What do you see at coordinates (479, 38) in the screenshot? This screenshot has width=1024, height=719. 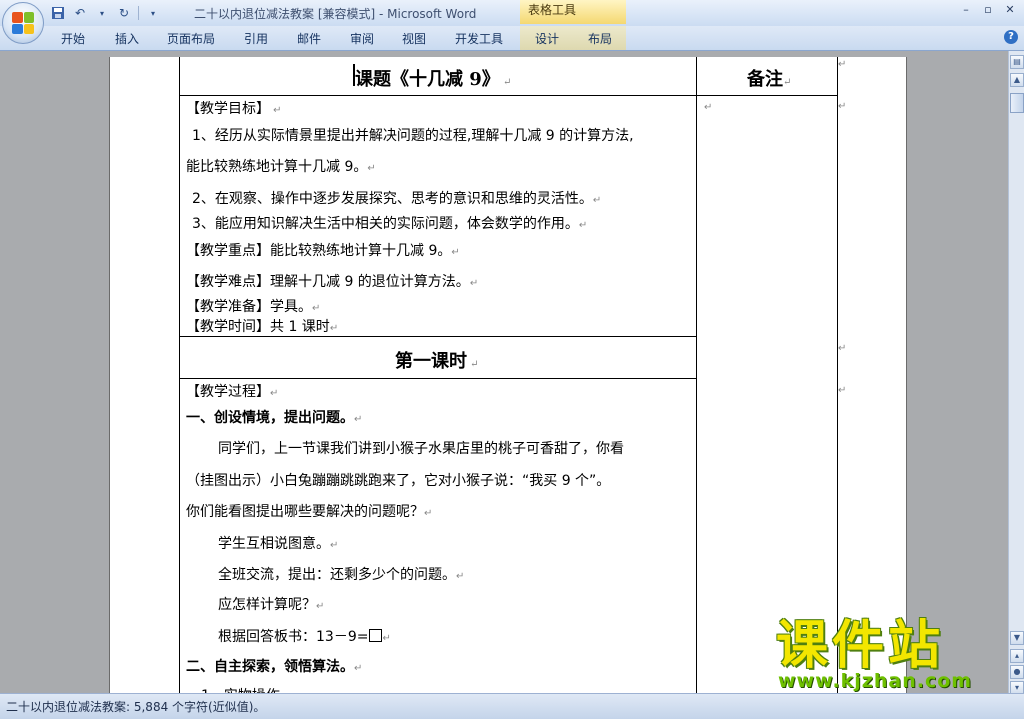 I see `tab-developer: 开发工具` at bounding box center [479, 38].